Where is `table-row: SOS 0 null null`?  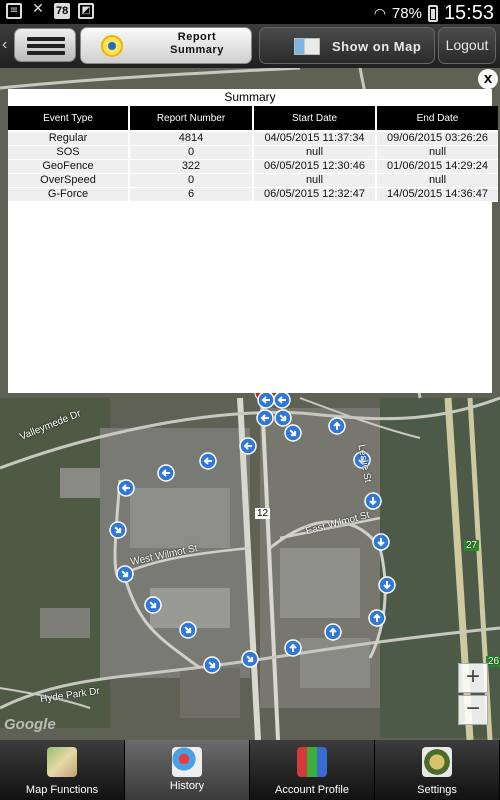
table-row: SOS 0 null null is located at coordinates (253, 153).